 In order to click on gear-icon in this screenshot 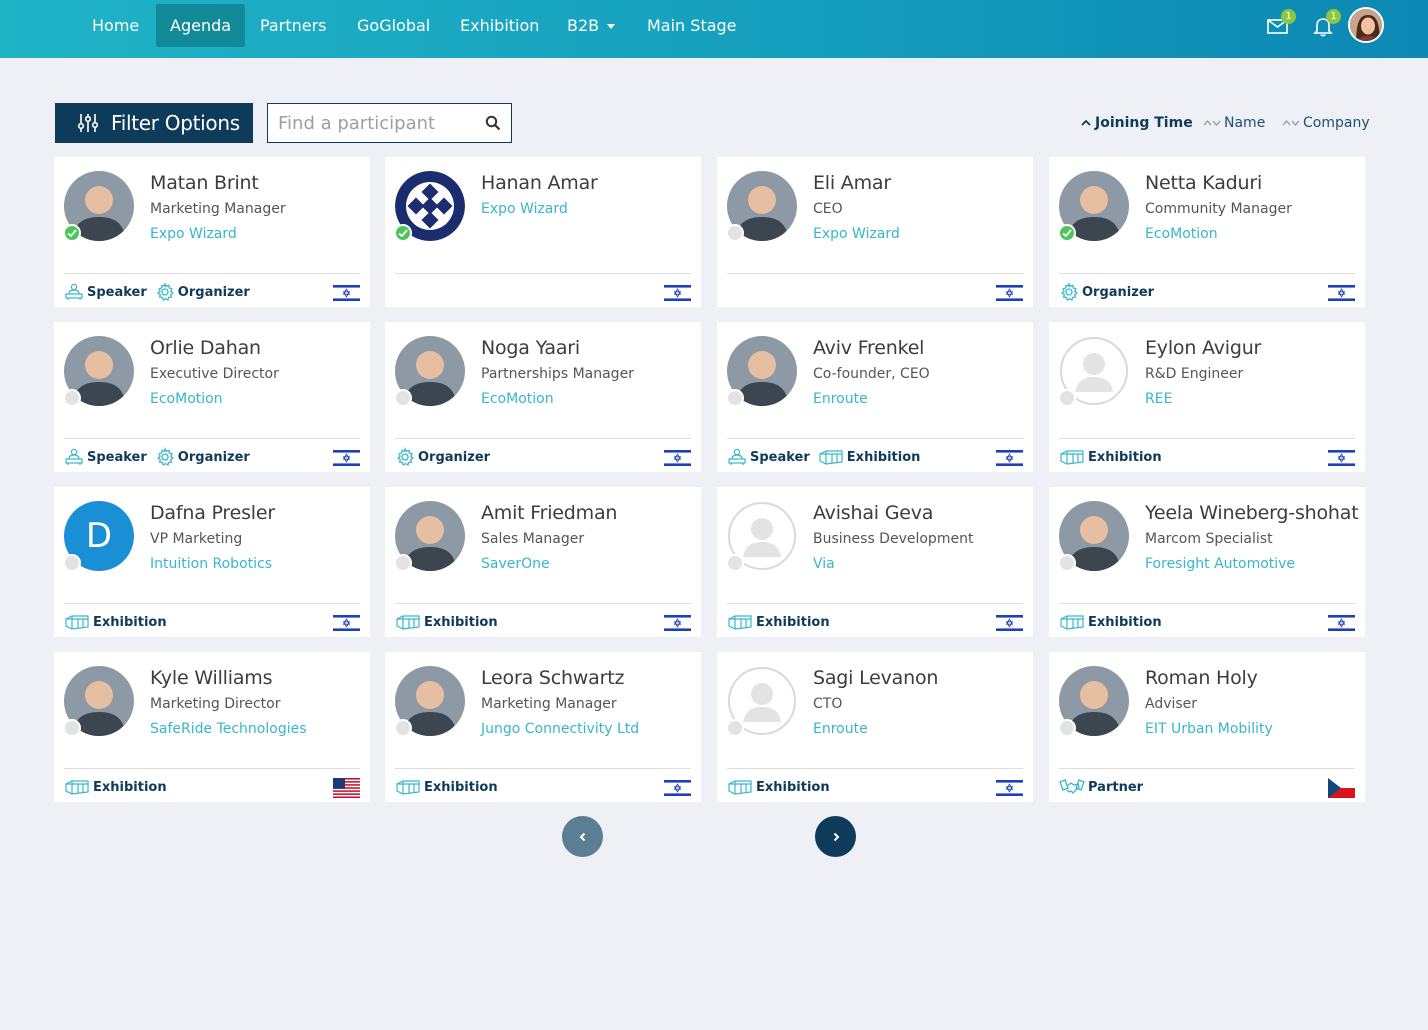, I will do `click(405, 456)`.